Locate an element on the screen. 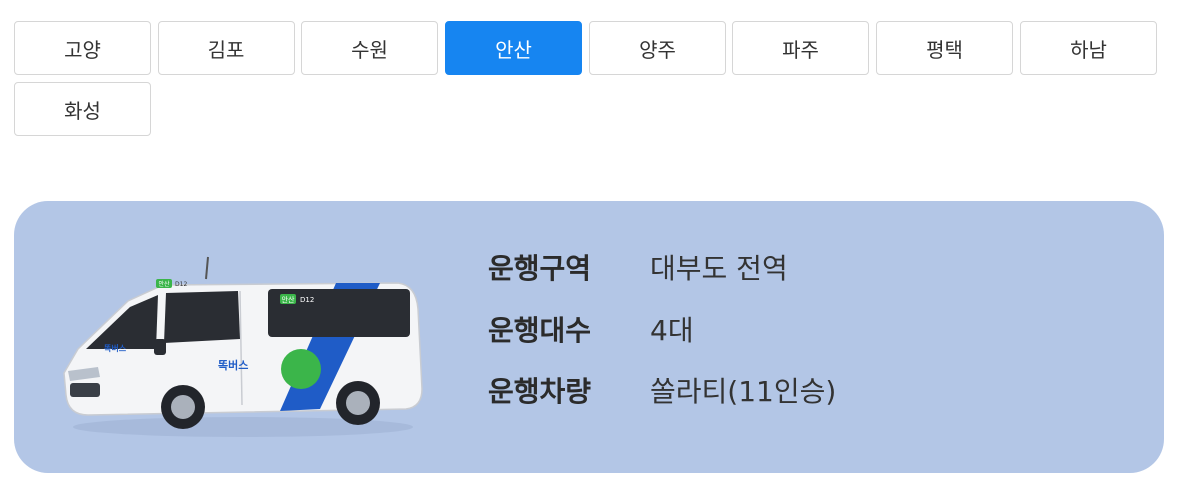 This screenshot has height=495, width=1179. count-label: 운행대수 is located at coordinates (540, 330).